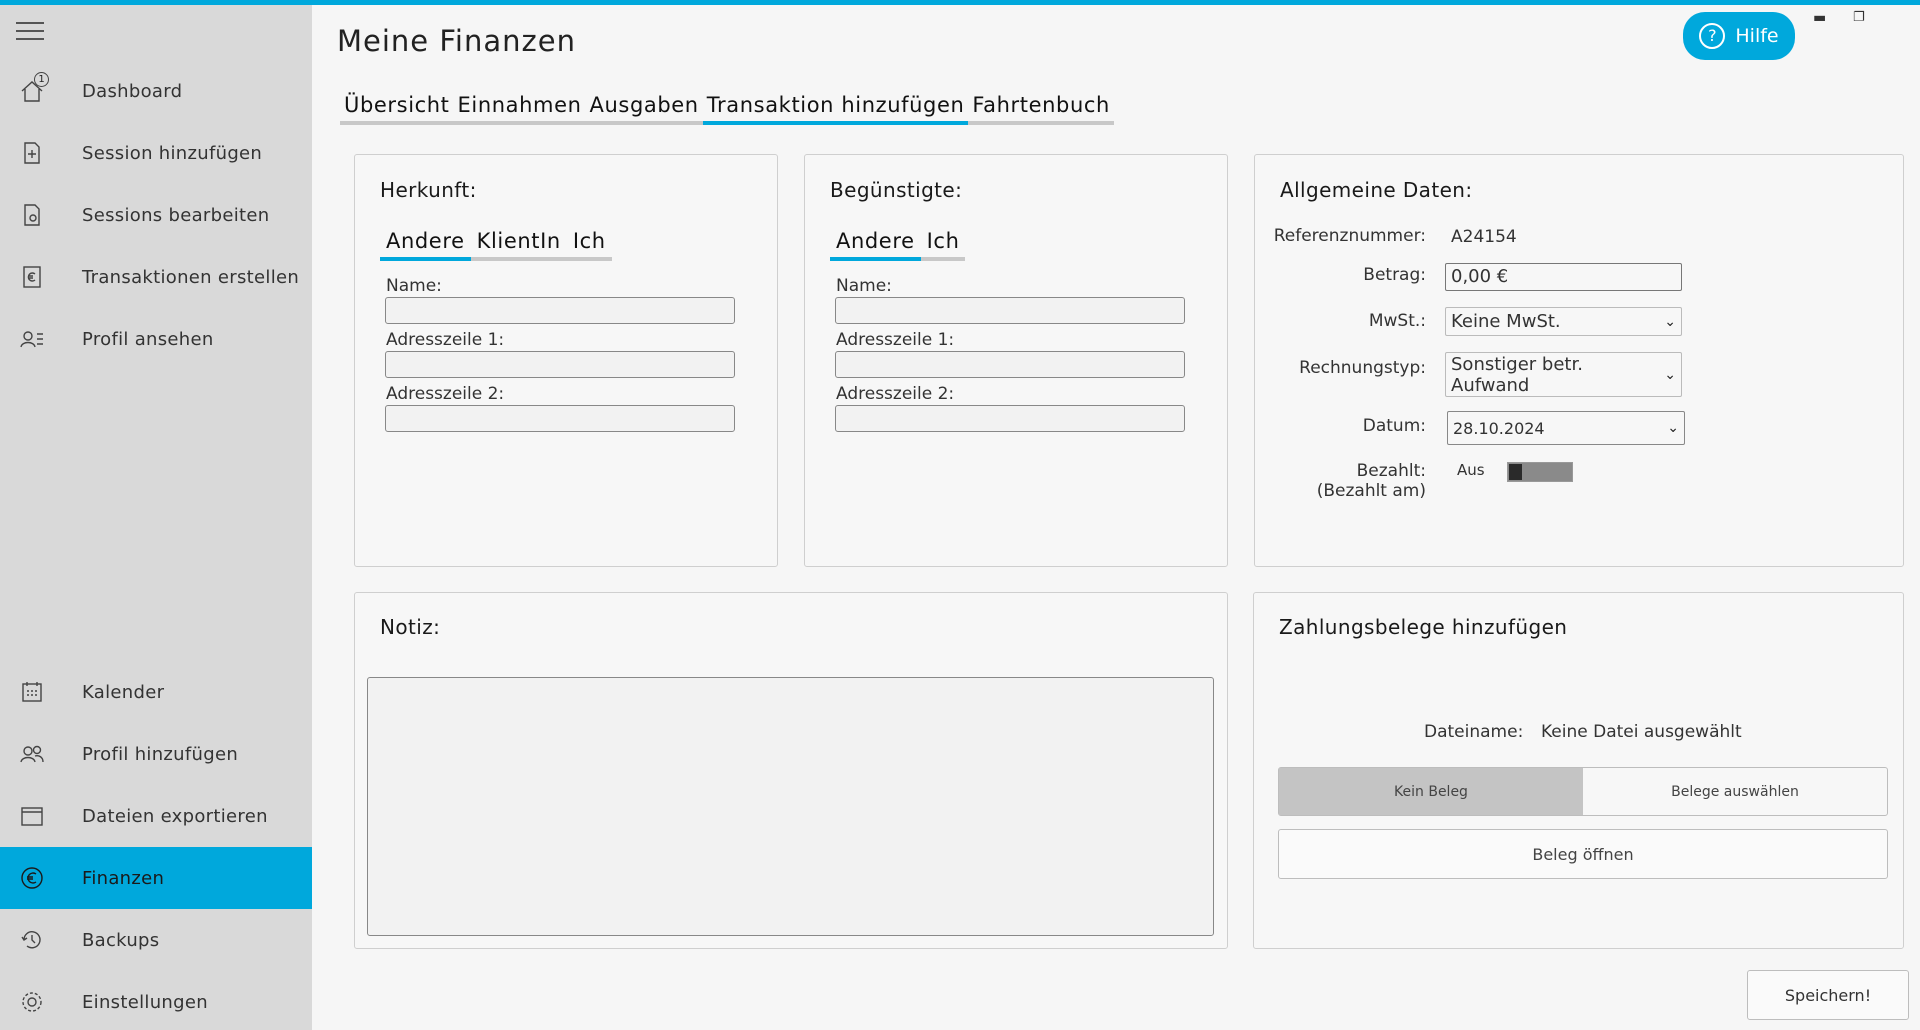 The image size is (1920, 1030). I want to click on zahlungsbelege-title: Zahlungsbelege hinzufügen, so click(1423, 627).